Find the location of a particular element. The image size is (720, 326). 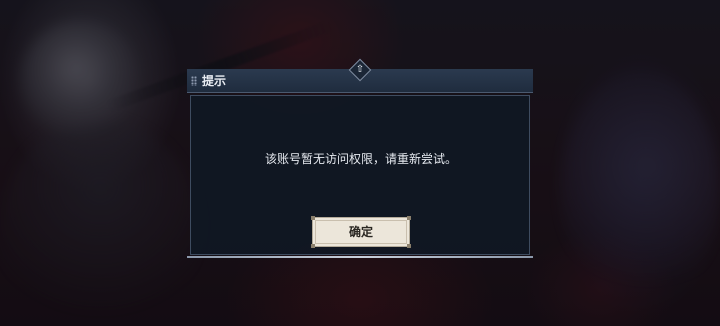

dialog-bottom-border is located at coordinates (360, 257).